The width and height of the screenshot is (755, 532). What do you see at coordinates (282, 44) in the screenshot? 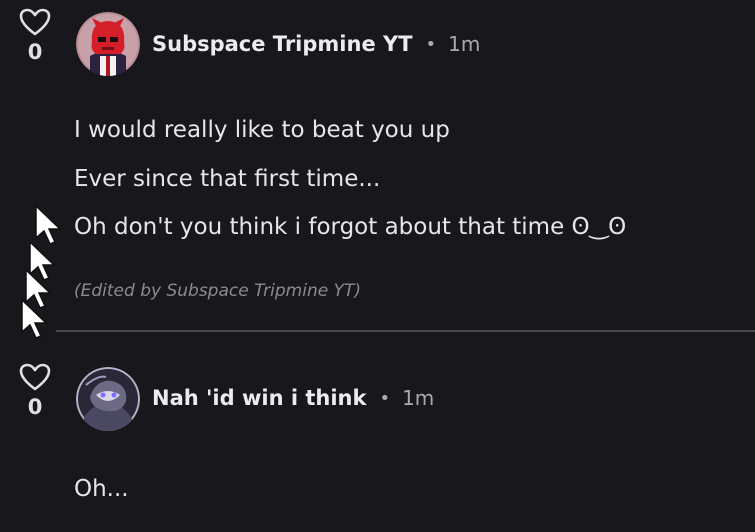
I see `username: Subspace Tripmine YT` at bounding box center [282, 44].